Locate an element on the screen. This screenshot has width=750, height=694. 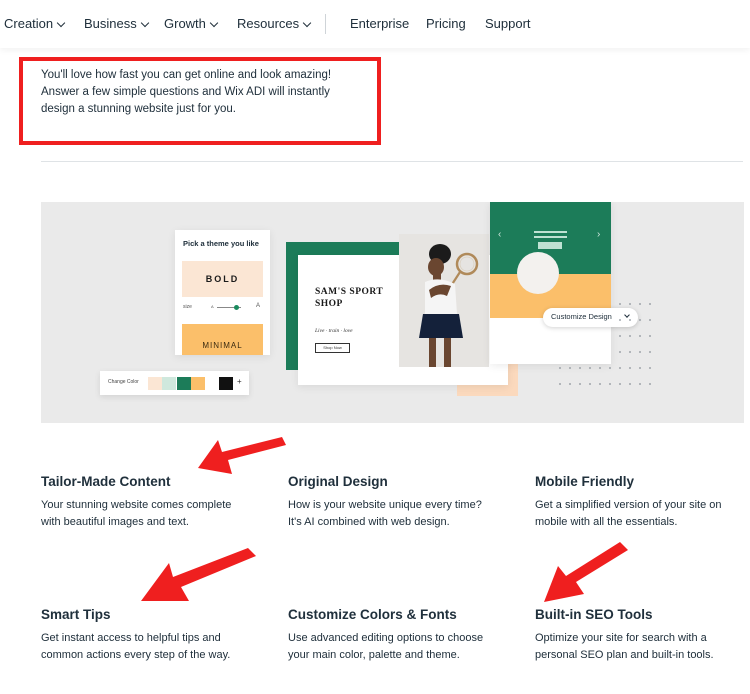
theme-picker-title: Pick a theme you like is located at coordinates (221, 243).